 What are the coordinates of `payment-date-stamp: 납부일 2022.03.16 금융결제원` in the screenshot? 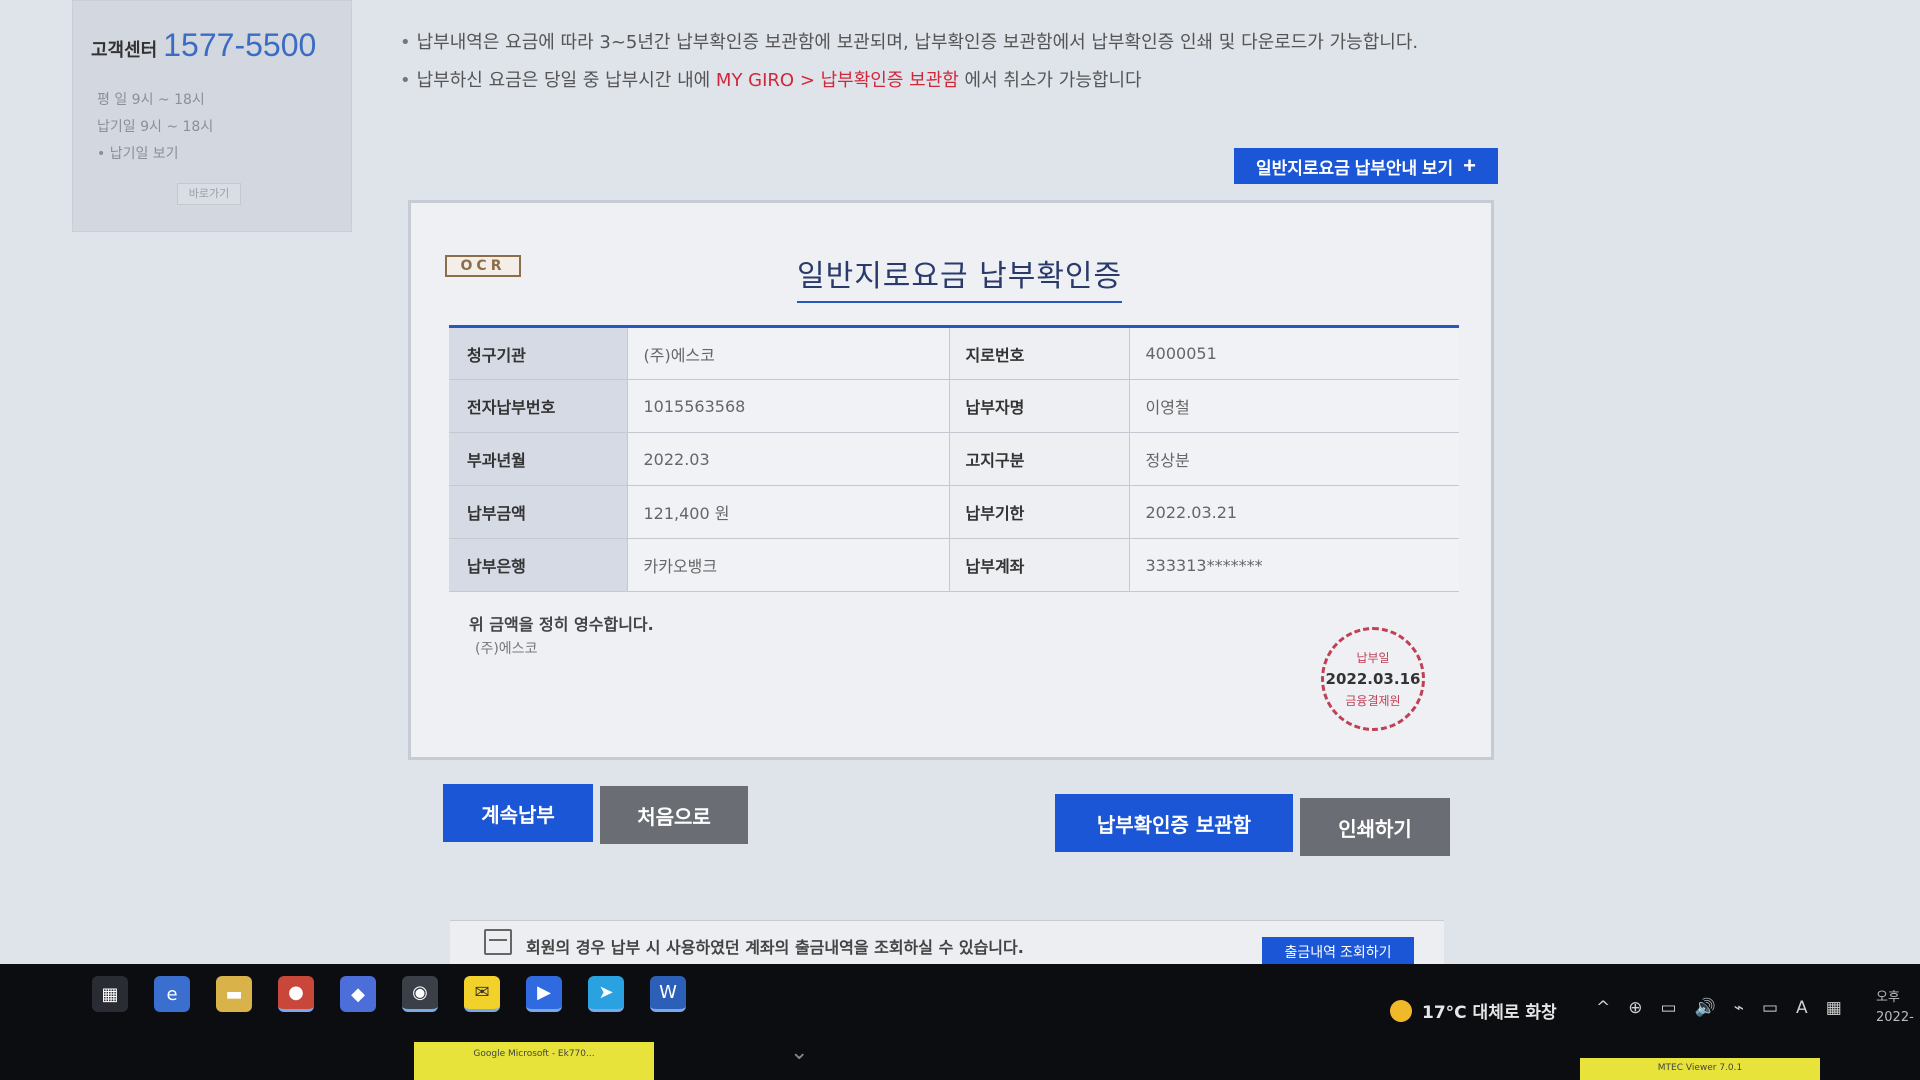 It's located at (1373, 679).